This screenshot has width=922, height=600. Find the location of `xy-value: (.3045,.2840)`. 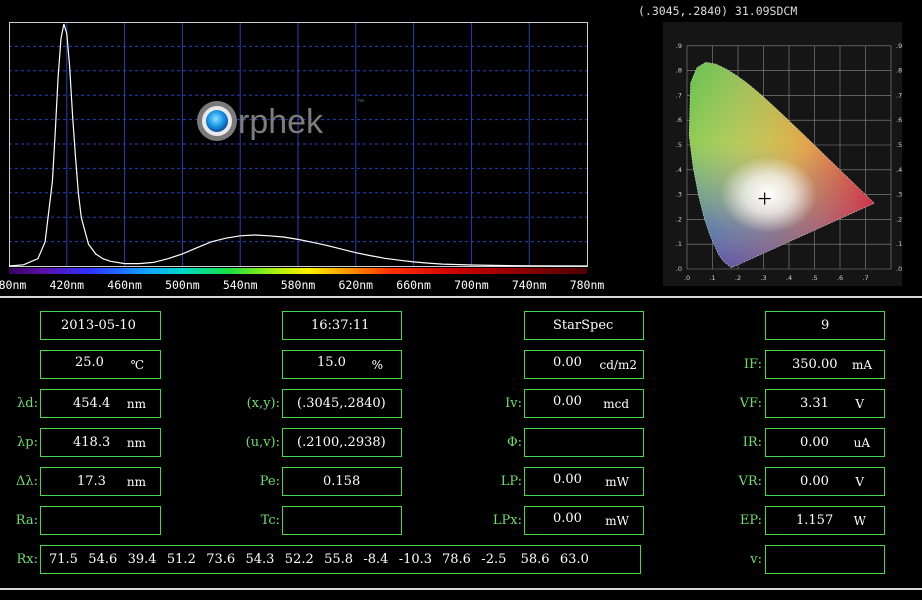

xy-value: (.3045,.2840) is located at coordinates (341, 403).